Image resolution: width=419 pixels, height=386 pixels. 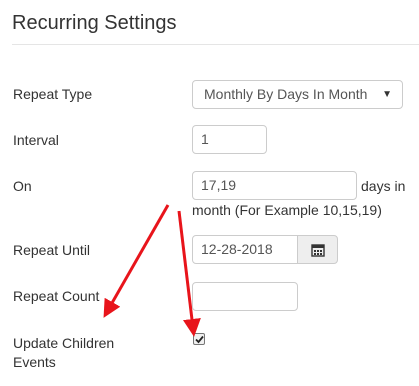 I want to click on annotation-arrows, so click(x=152, y=270).